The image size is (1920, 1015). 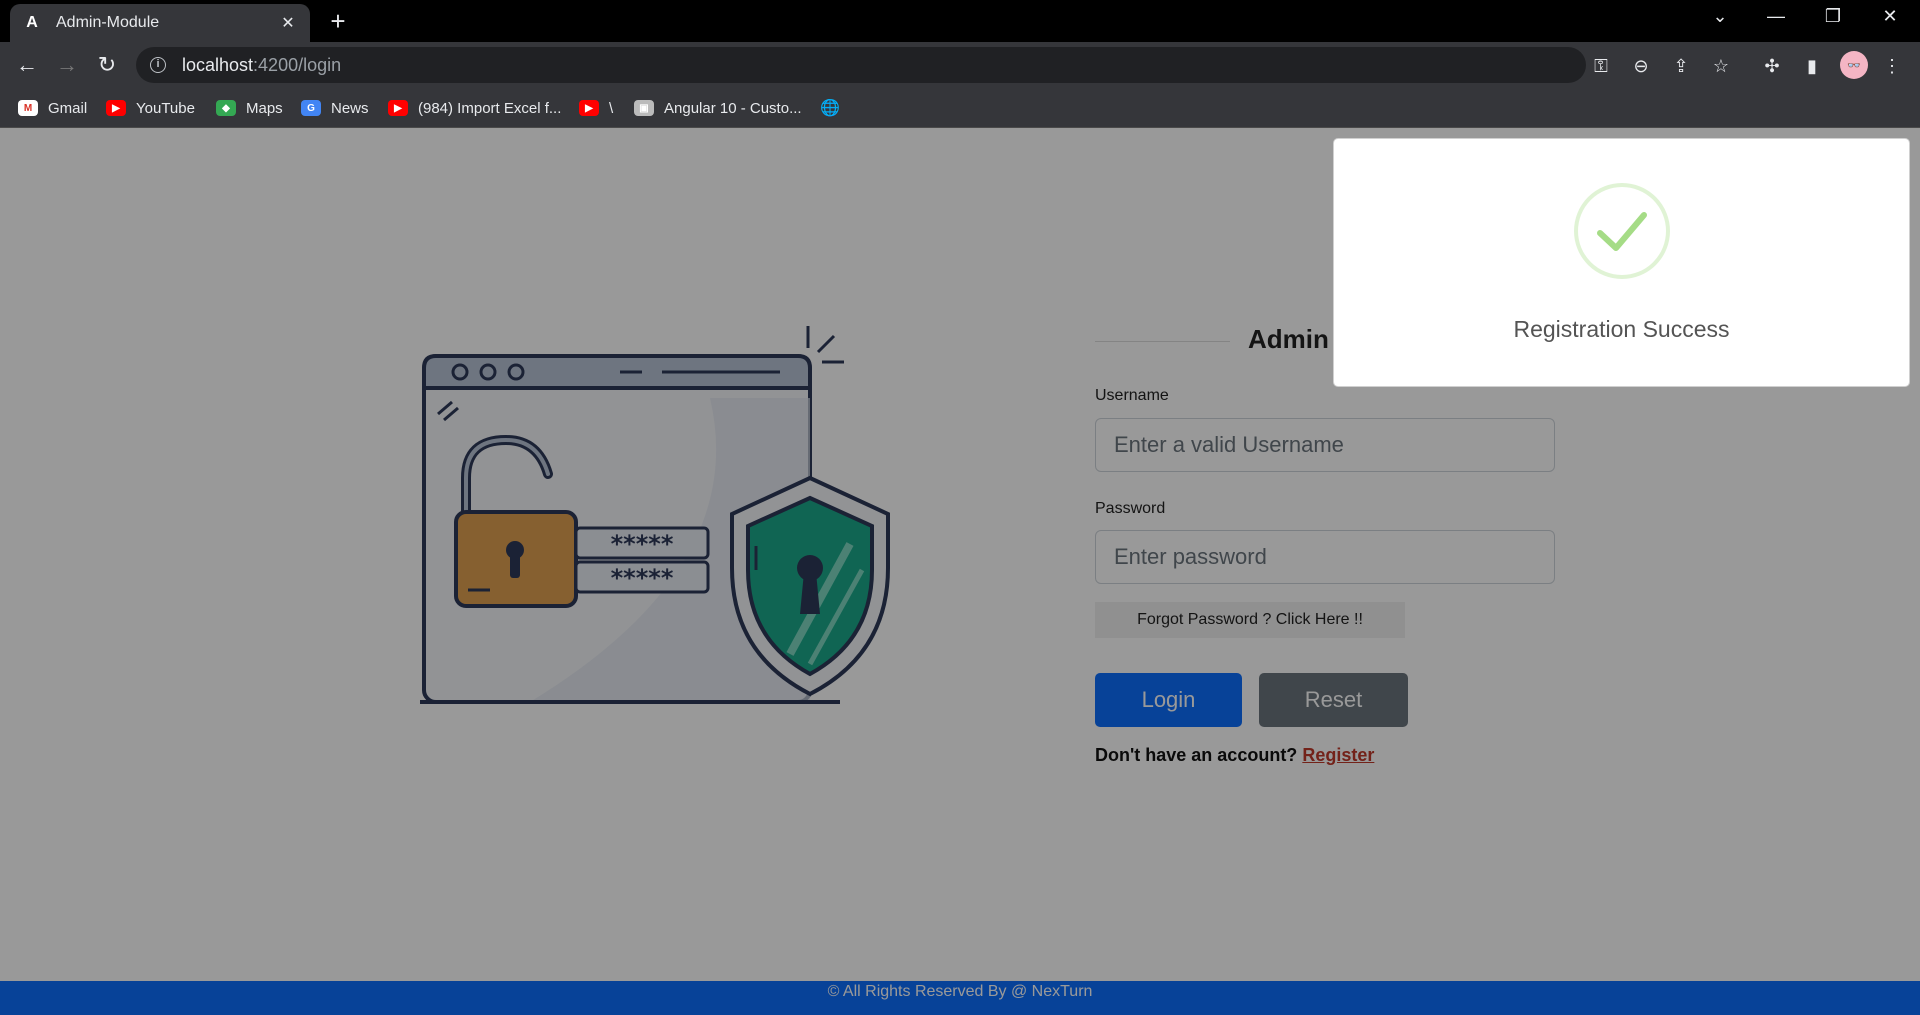 I want to click on forward-icon: →, so click(x=67, y=65).